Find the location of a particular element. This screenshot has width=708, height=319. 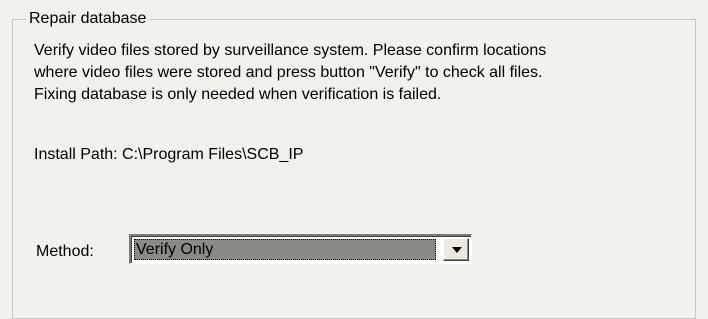

method-select: Verify Only is located at coordinates (300, 249).